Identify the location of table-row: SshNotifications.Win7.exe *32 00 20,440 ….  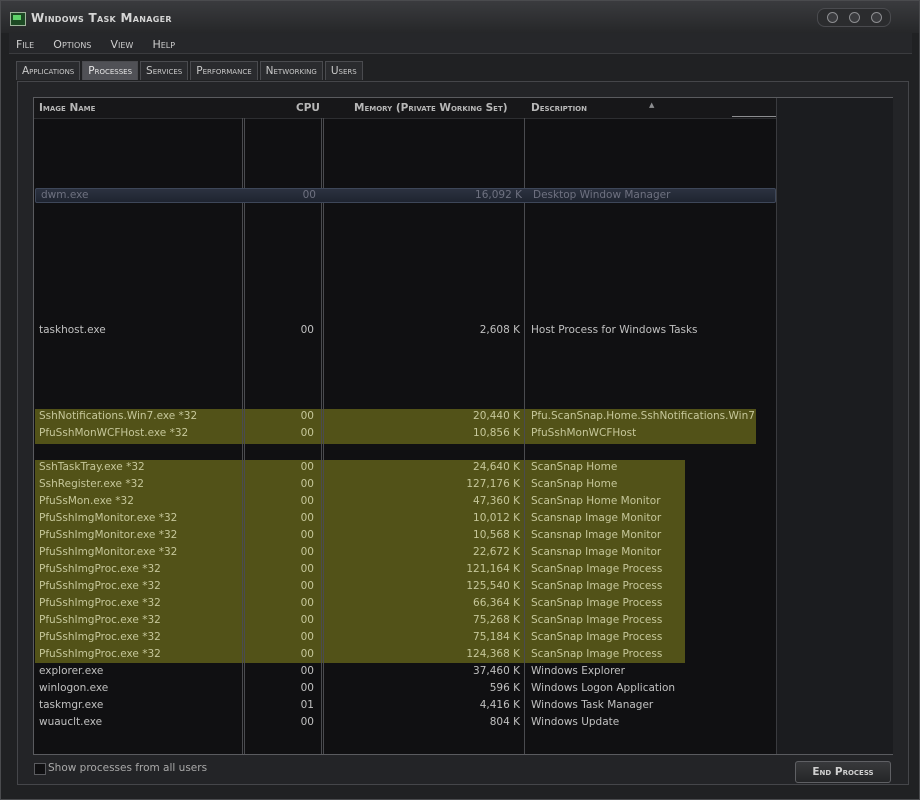
(405, 416).